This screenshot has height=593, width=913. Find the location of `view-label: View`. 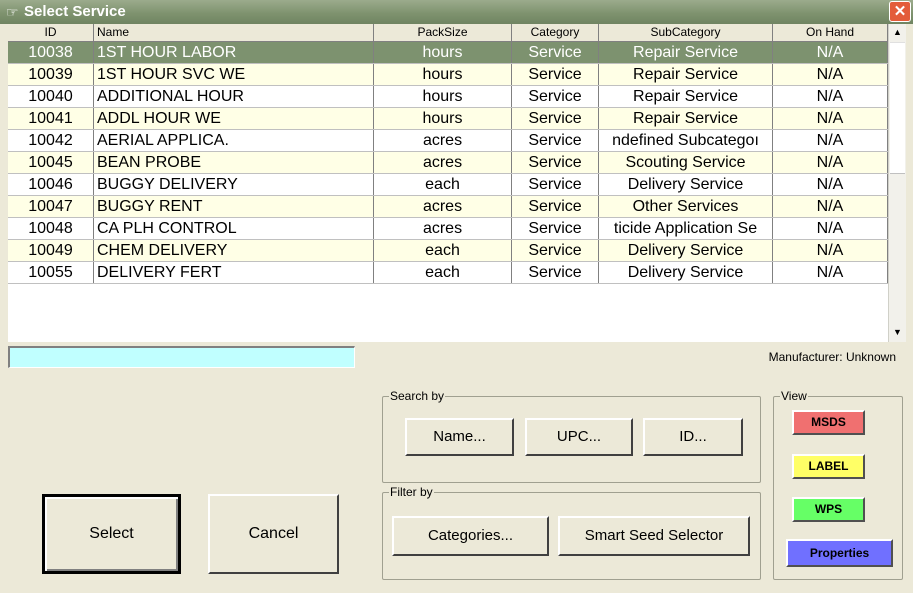

view-label: View is located at coordinates (794, 396).